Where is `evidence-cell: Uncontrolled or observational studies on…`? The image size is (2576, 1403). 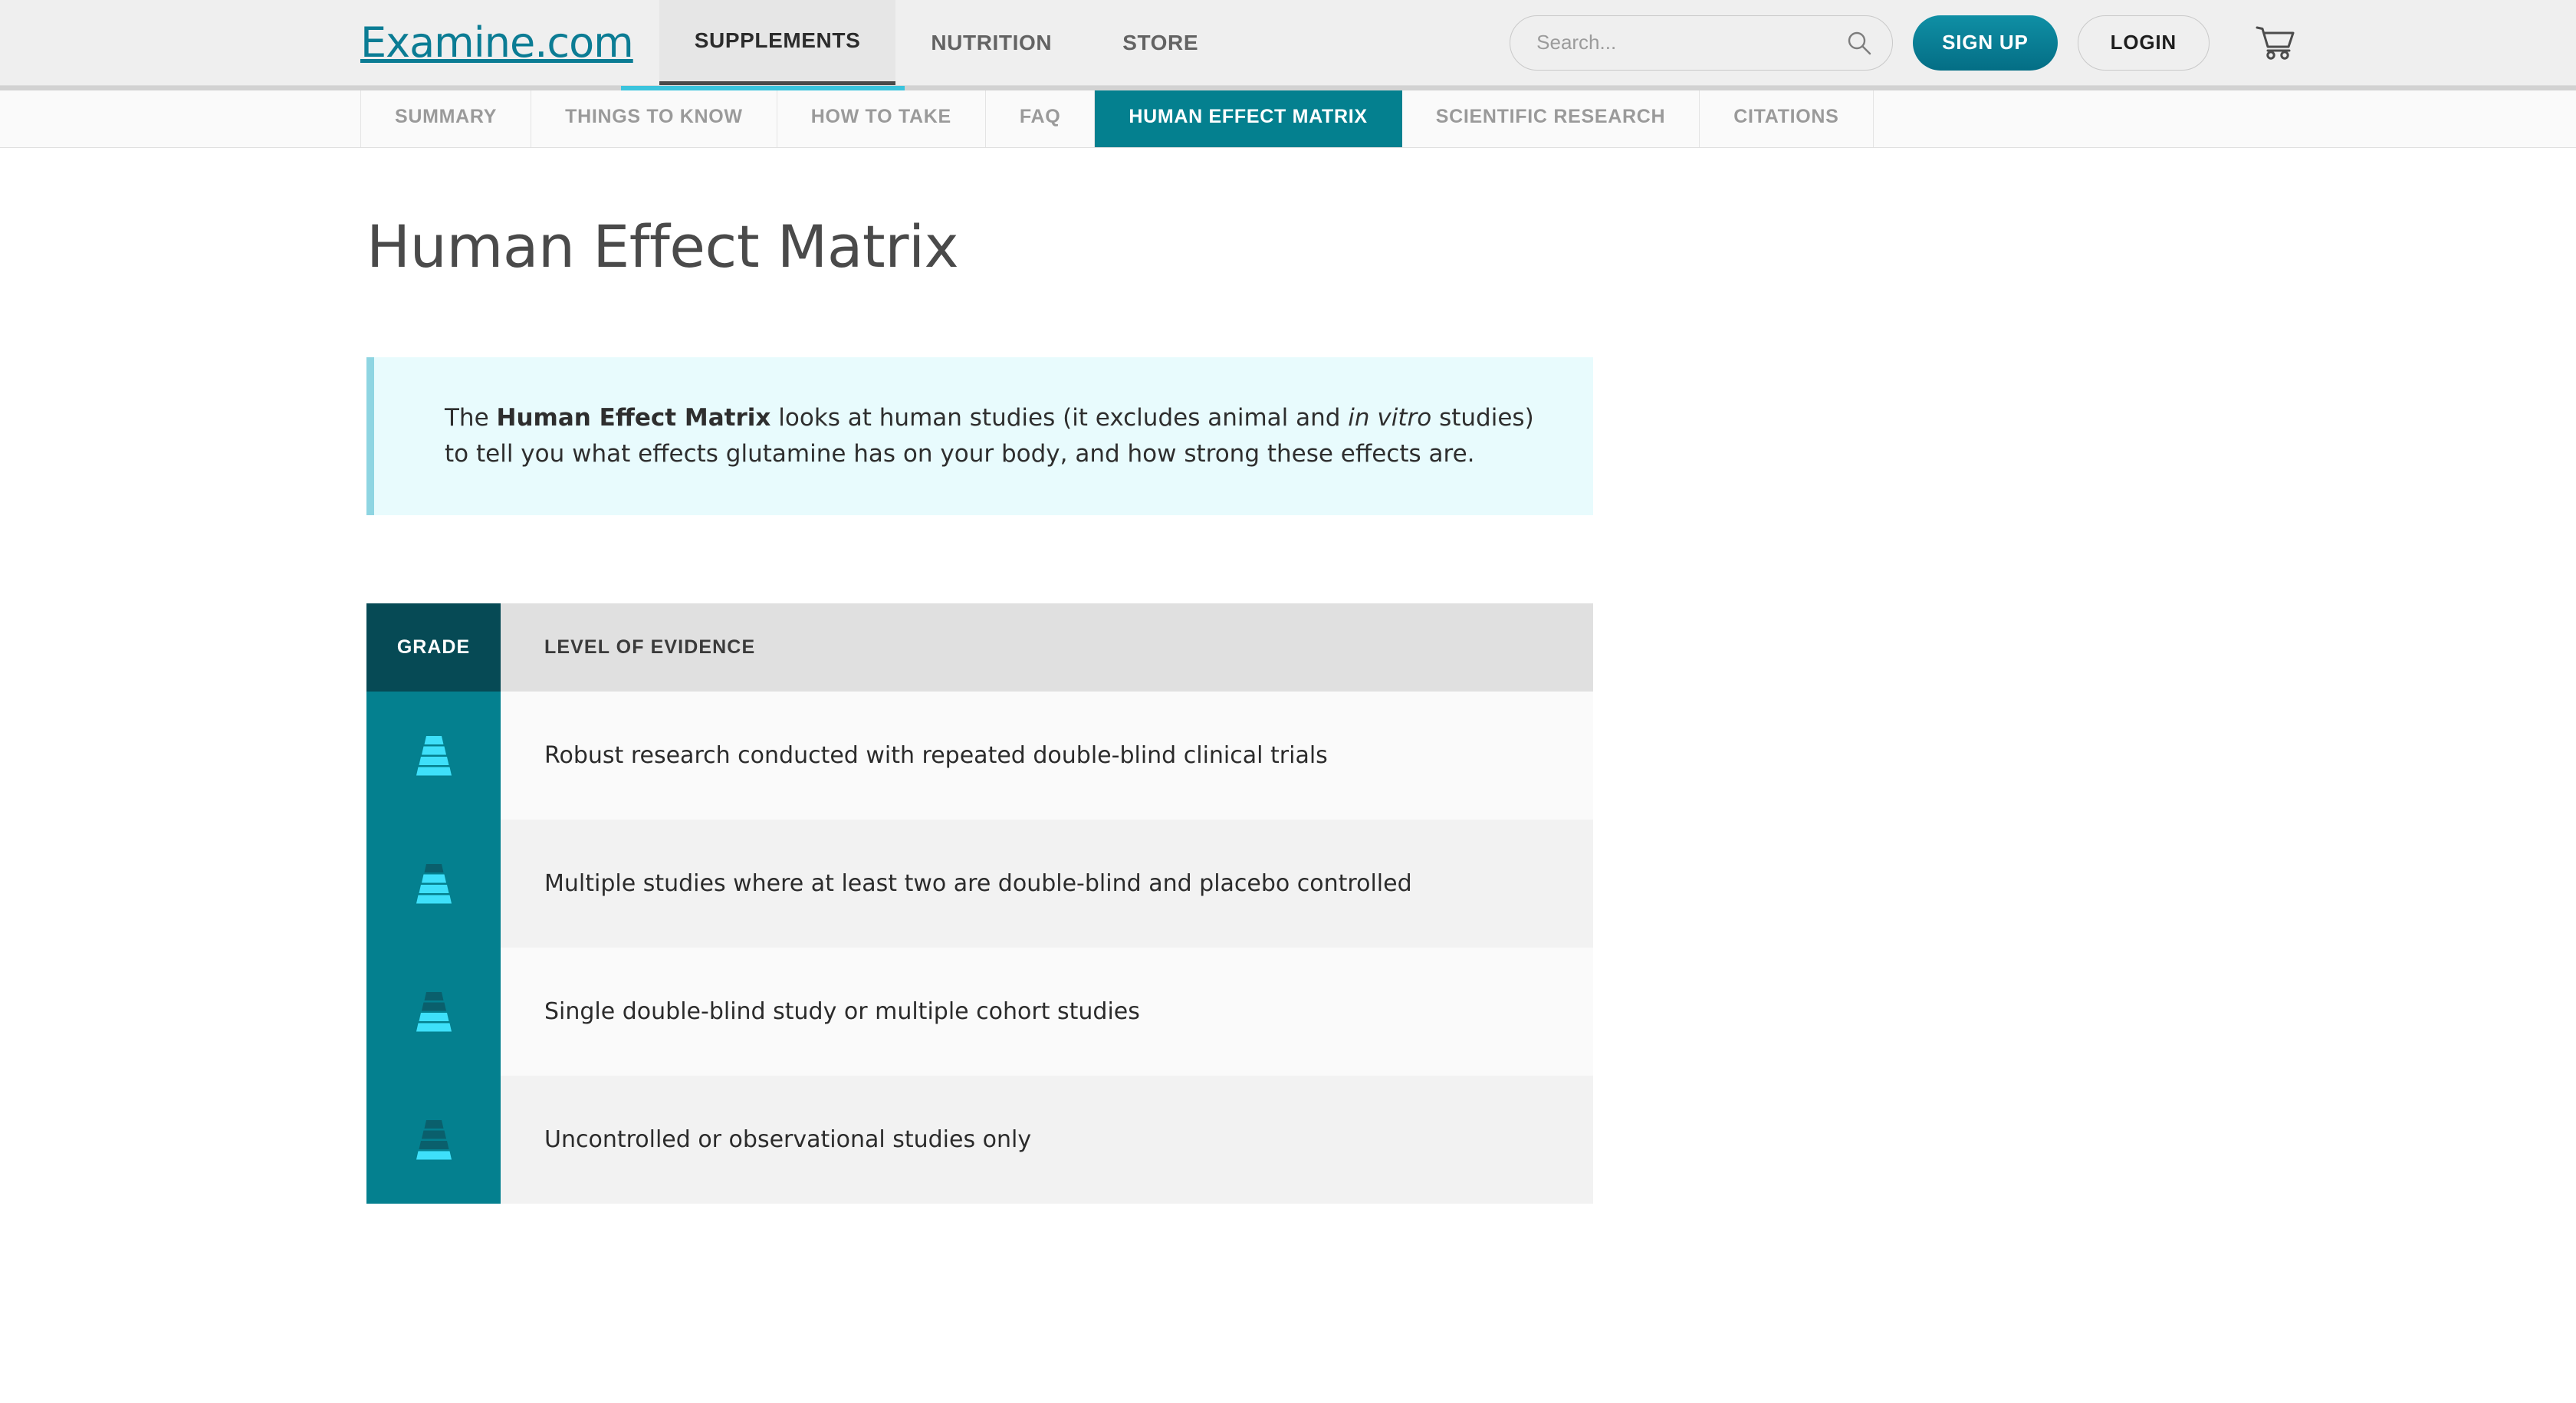 evidence-cell: Uncontrolled or observational studies on… is located at coordinates (1047, 1140).